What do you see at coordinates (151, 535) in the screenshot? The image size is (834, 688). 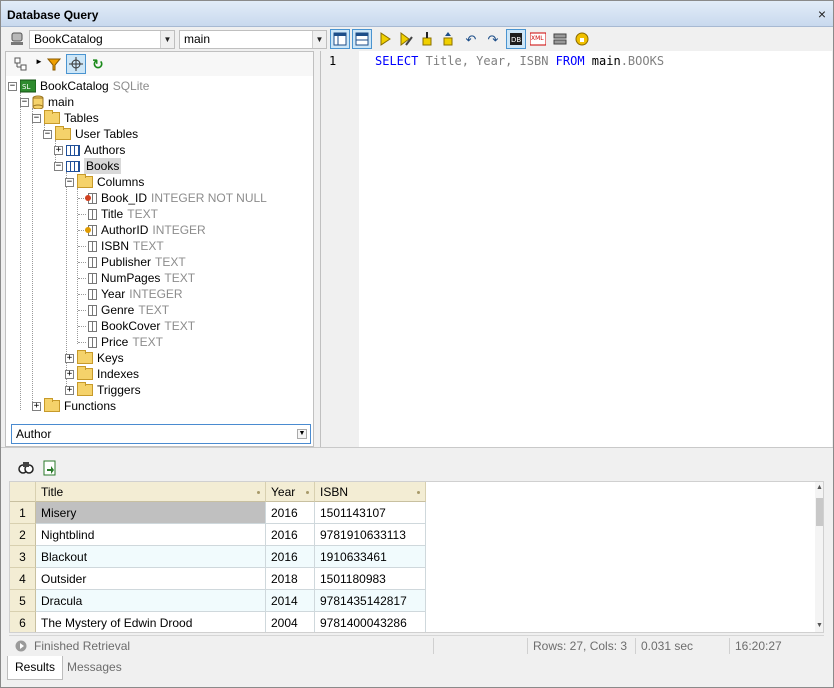 I see `table-cell-title: Nightblind` at bounding box center [151, 535].